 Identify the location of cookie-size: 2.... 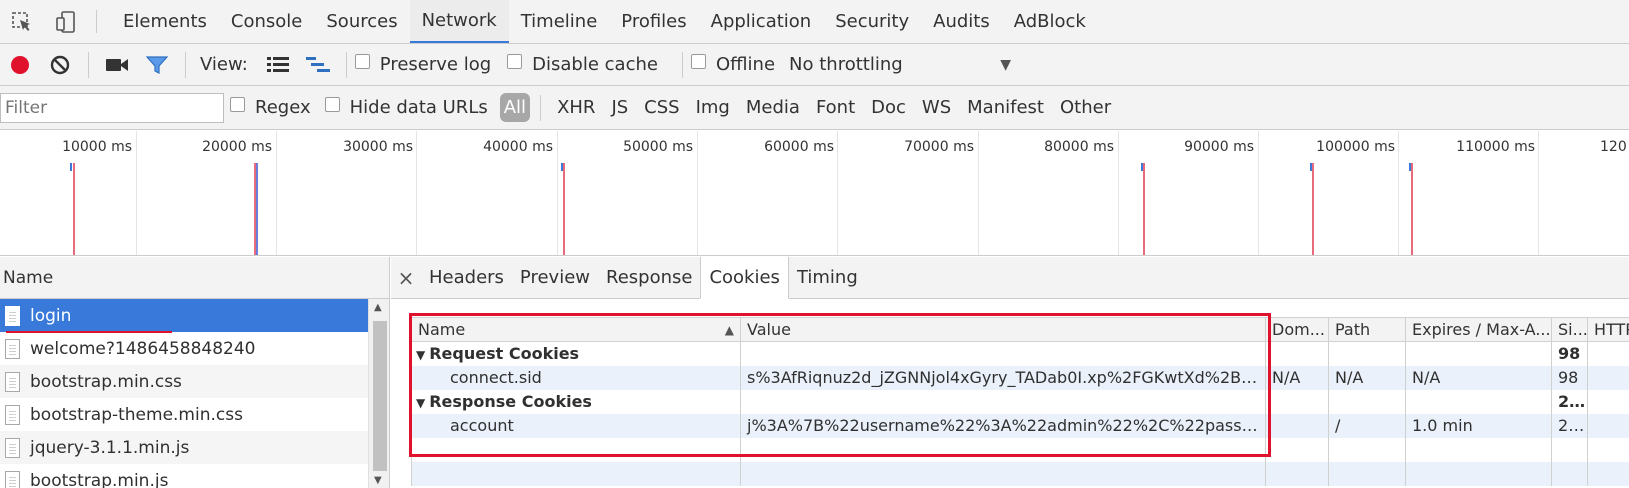
(1569, 425).